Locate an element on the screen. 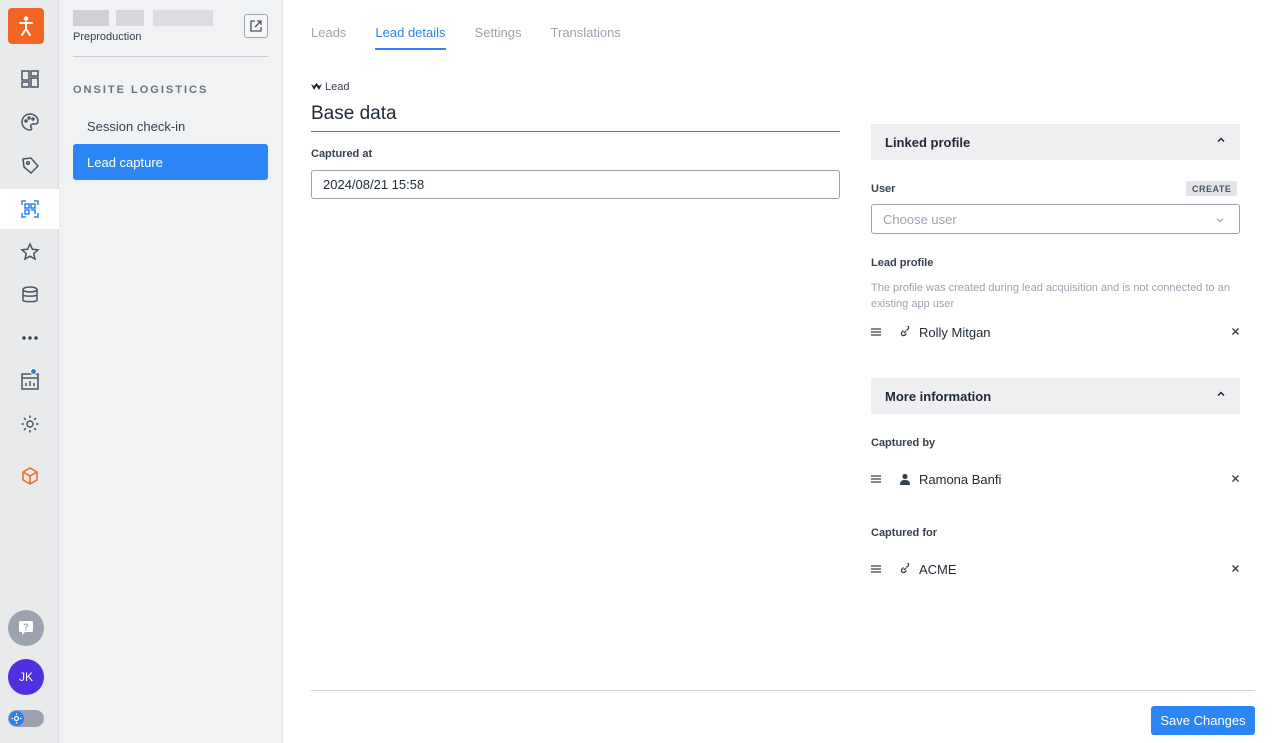 This screenshot has width=1273, height=743. avatar: JK is located at coordinates (26, 677).